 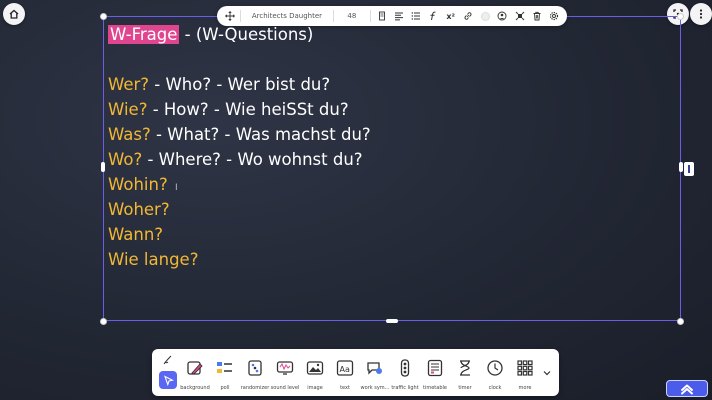 I want to click on select-mode-button, so click(x=168, y=380).